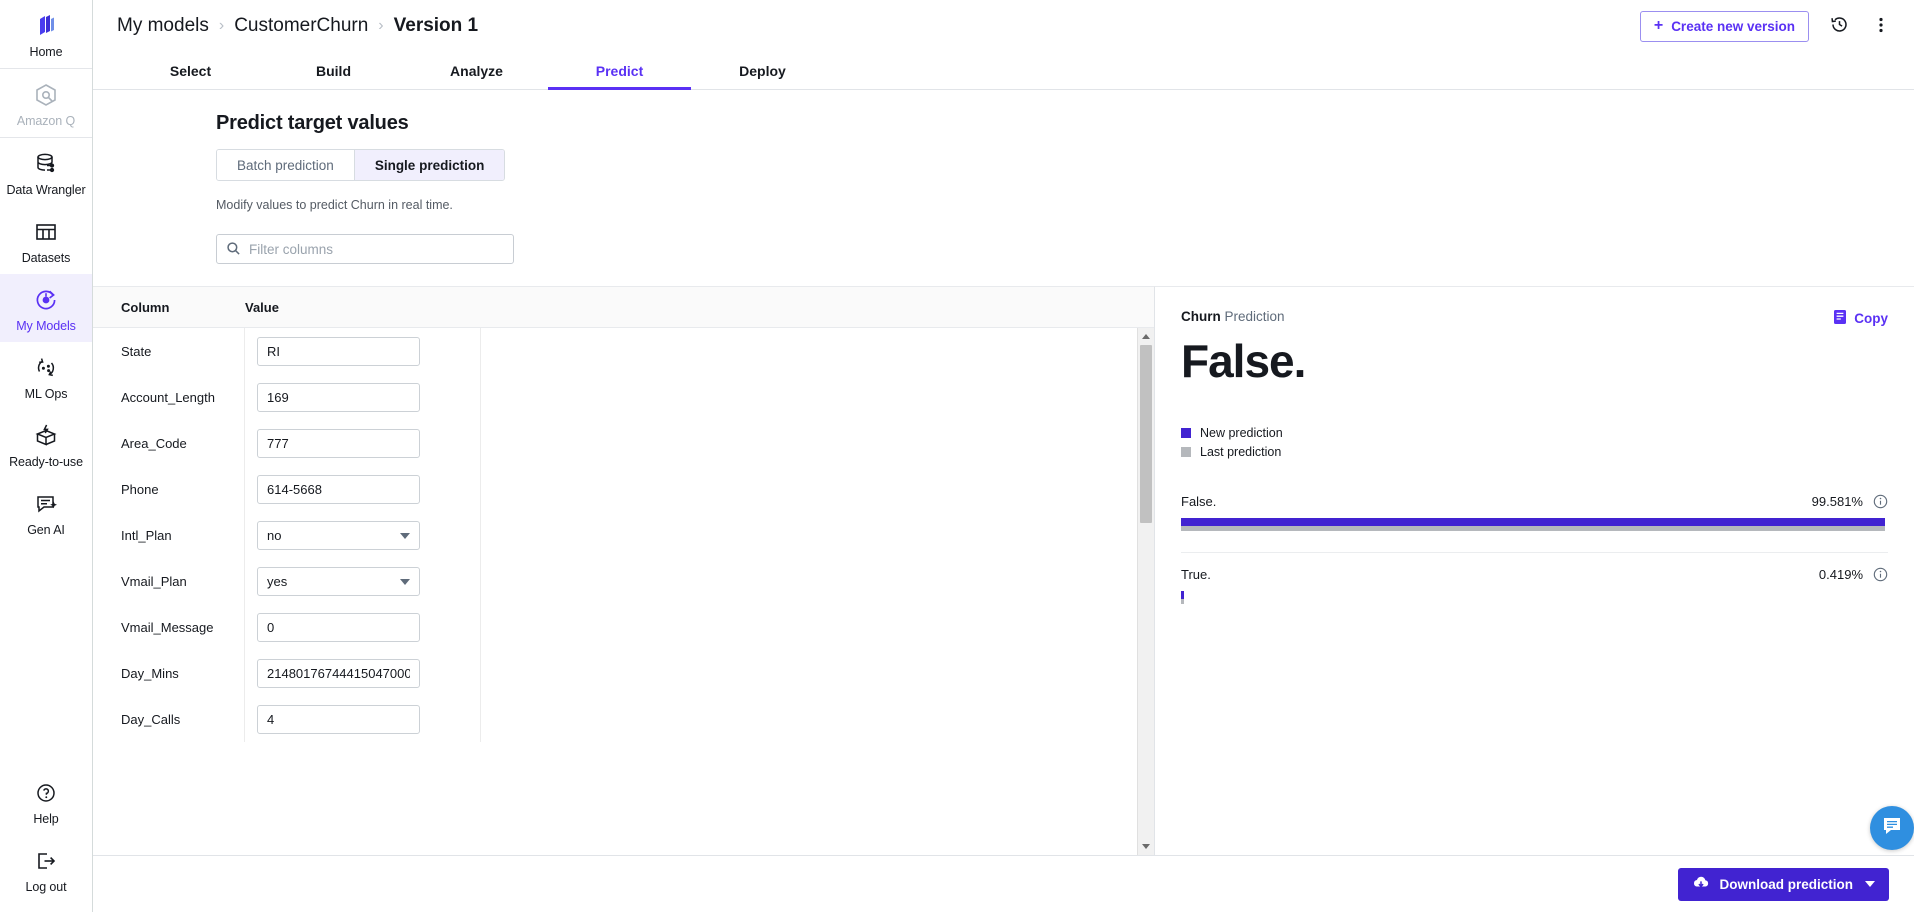 The width and height of the screenshot is (1914, 912). I want to click on chevron-up-icon, so click(1146, 336).